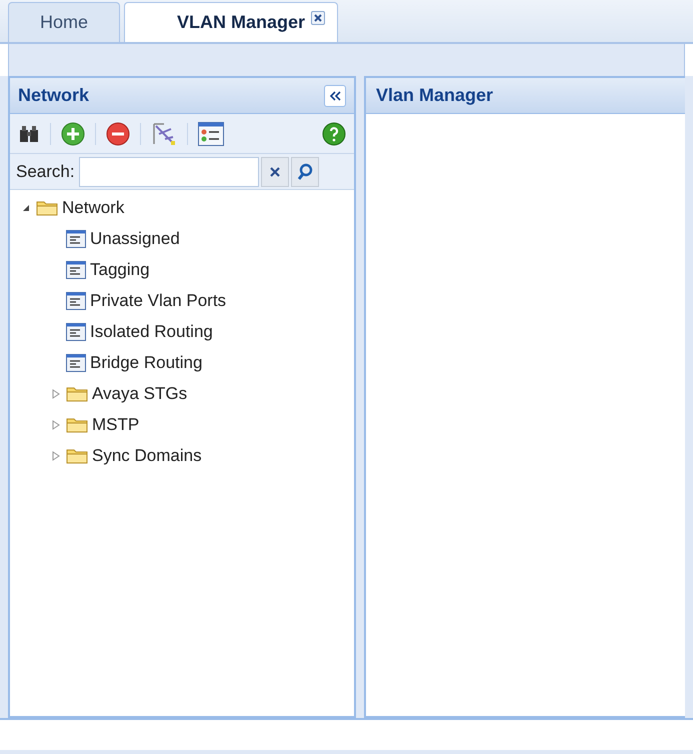 This screenshot has width=693, height=754. Describe the element at coordinates (146, 363) in the screenshot. I see `tree-item: Bridge Routing` at that location.